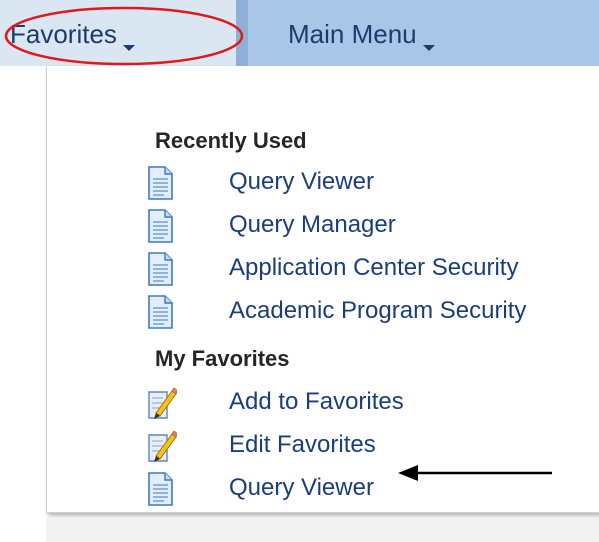  Describe the element at coordinates (222, 358) in the screenshot. I see `my-favorites-header: My Favorites` at that location.